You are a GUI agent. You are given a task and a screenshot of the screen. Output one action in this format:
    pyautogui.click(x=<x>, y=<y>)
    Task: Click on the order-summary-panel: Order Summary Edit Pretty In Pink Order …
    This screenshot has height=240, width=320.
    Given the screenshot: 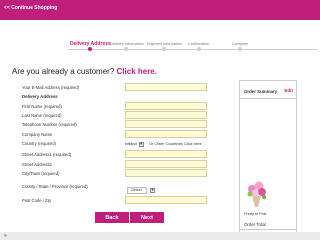 What is the action you would take?
    pyautogui.click(x=268, y=159)
    